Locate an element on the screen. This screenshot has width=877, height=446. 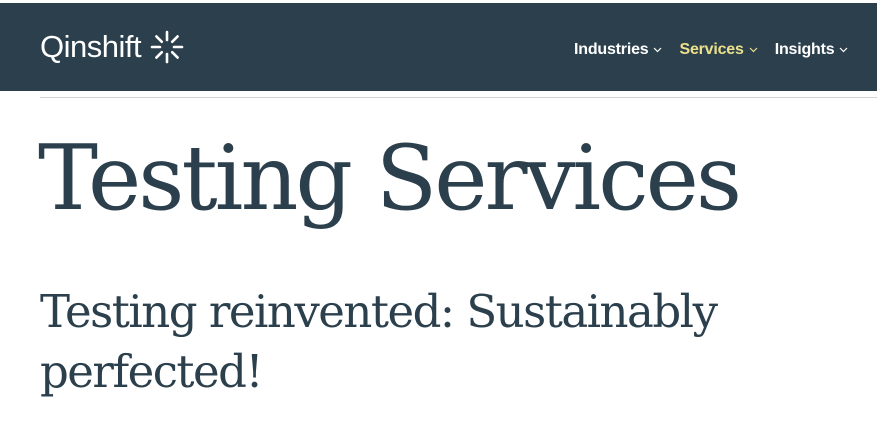
spark-burst-icon is located at coordinates (167, 47).